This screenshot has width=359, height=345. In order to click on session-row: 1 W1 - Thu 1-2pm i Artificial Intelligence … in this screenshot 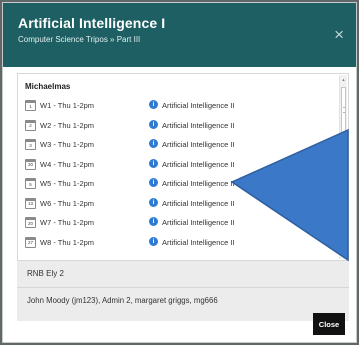, I will do `click(180, 110)`.